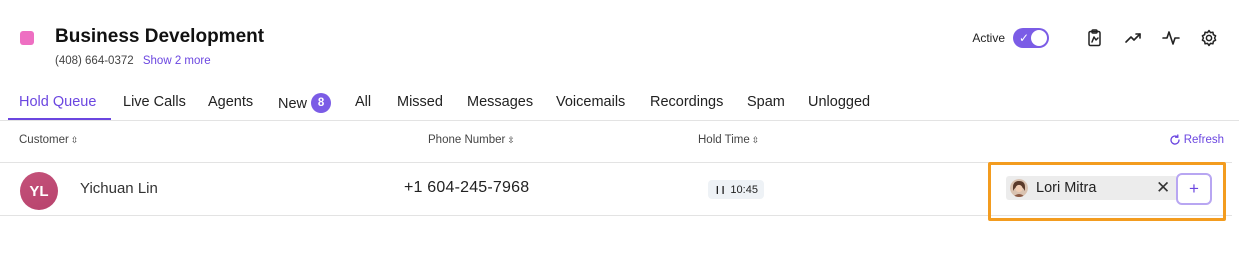 The height and width of the screenshot is (261, 1239). Describe the element at coordinates (1194, 189) in the screenshot. I see `add-agent-button: +` at that location.